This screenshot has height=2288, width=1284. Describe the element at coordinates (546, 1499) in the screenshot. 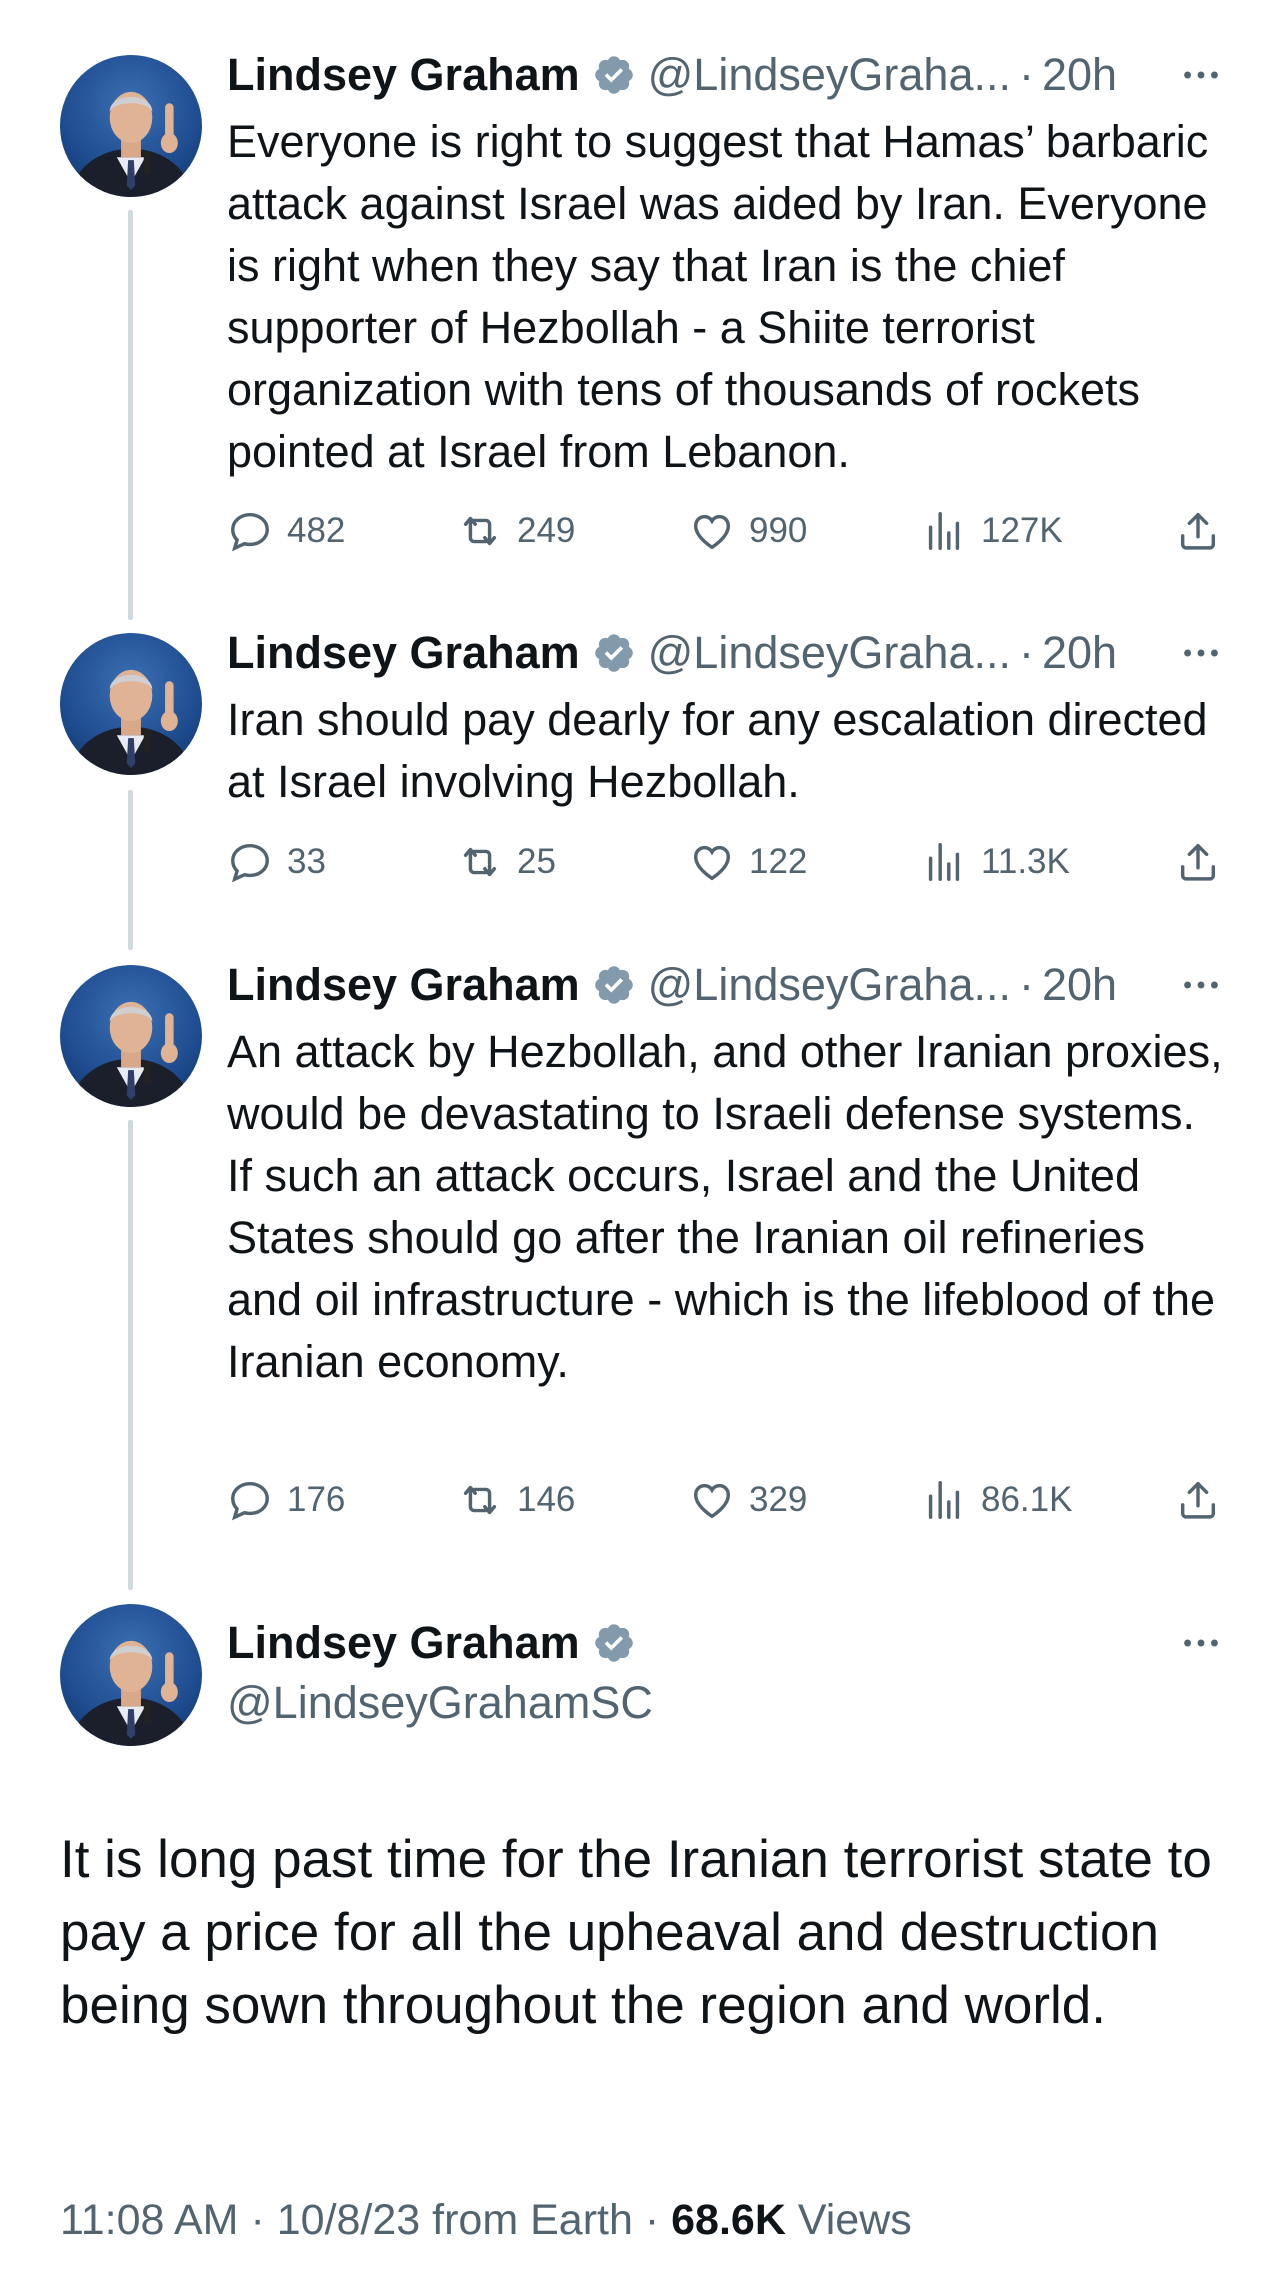

I see `repost-count: 146` at that location.